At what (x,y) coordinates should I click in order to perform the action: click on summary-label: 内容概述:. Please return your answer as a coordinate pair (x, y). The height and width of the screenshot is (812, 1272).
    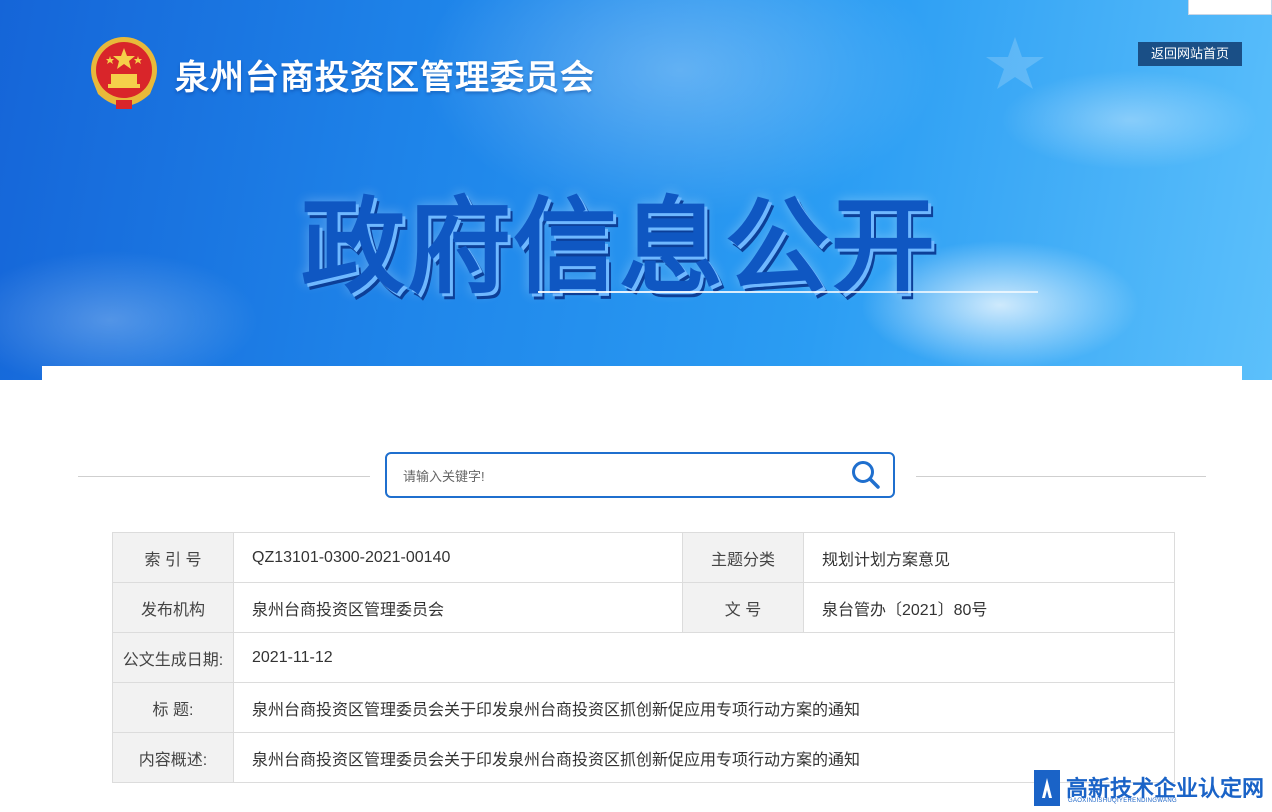
    Looking at the image, I should click on (173, 757).